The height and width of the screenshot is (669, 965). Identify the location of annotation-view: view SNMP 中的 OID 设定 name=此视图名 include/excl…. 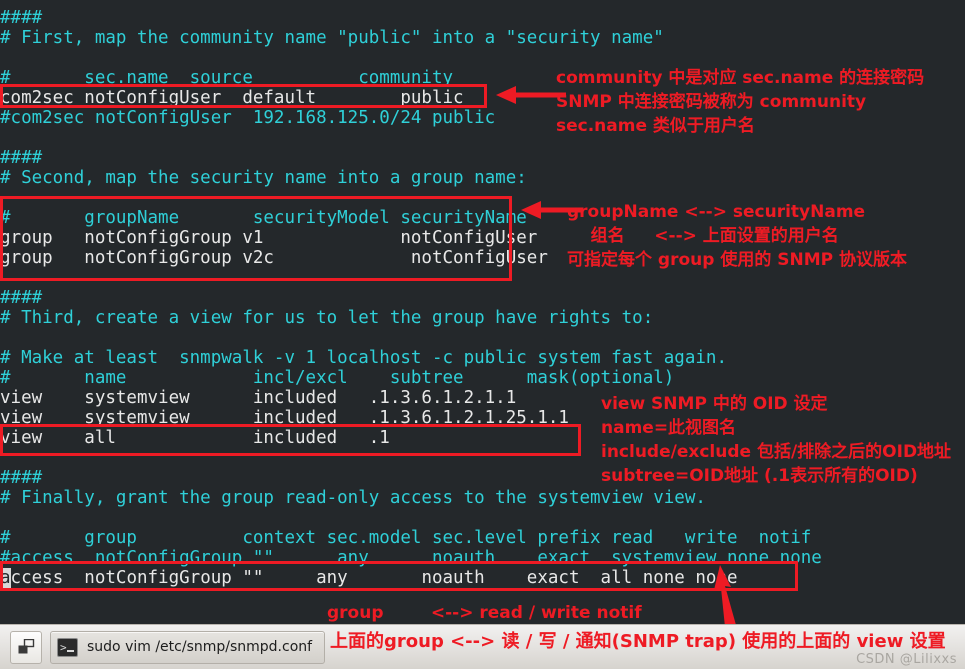
(776, 440).